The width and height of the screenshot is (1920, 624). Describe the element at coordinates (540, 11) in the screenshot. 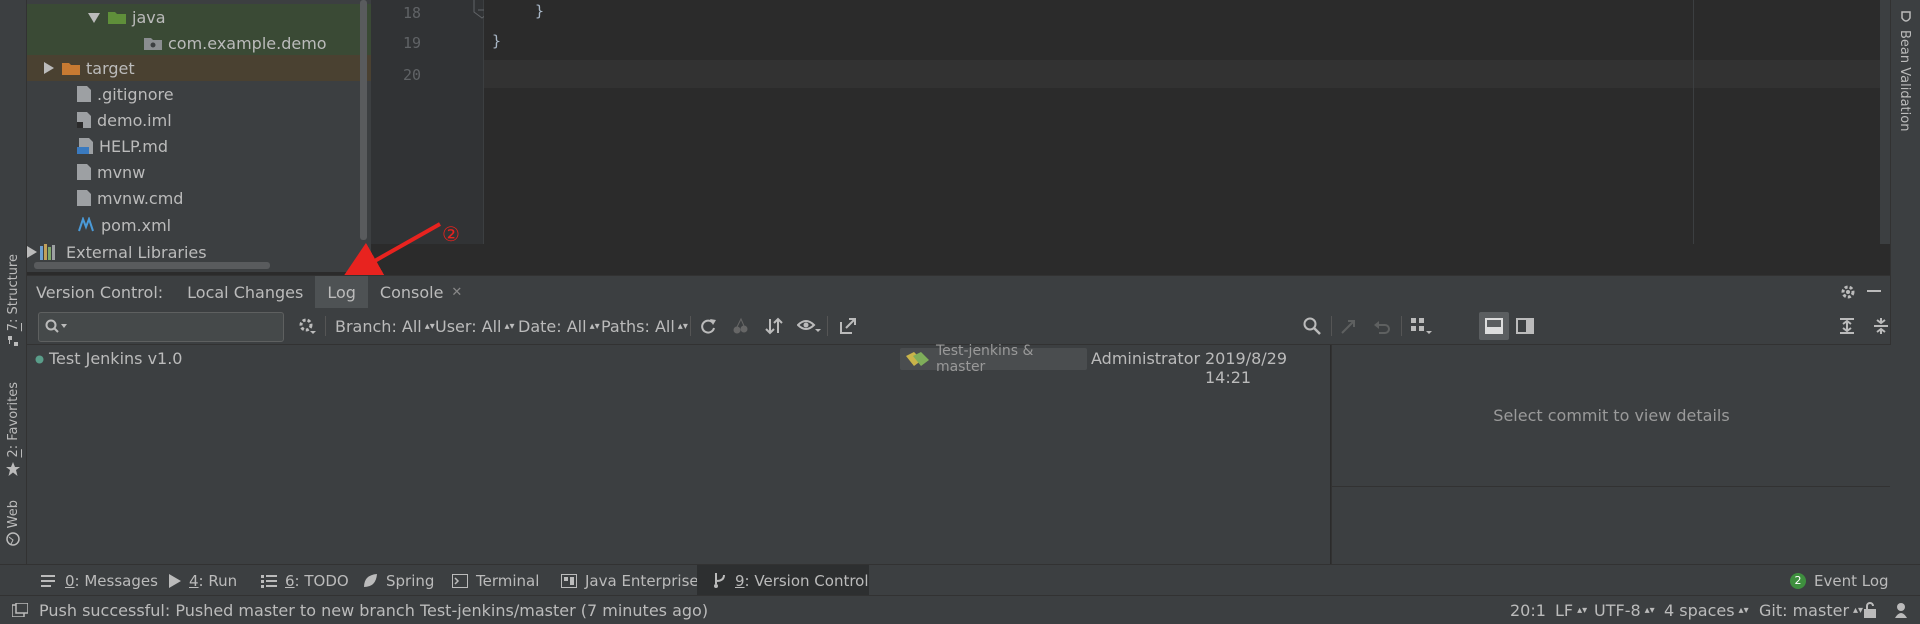

I see `code-line-18: }` at that location.